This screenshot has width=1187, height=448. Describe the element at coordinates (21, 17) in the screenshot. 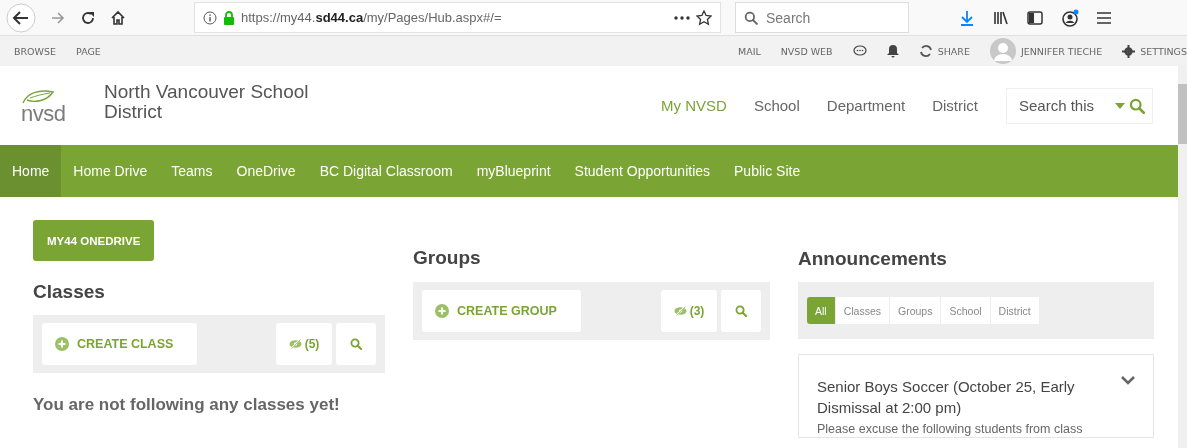

I see `back-icon` at that location.